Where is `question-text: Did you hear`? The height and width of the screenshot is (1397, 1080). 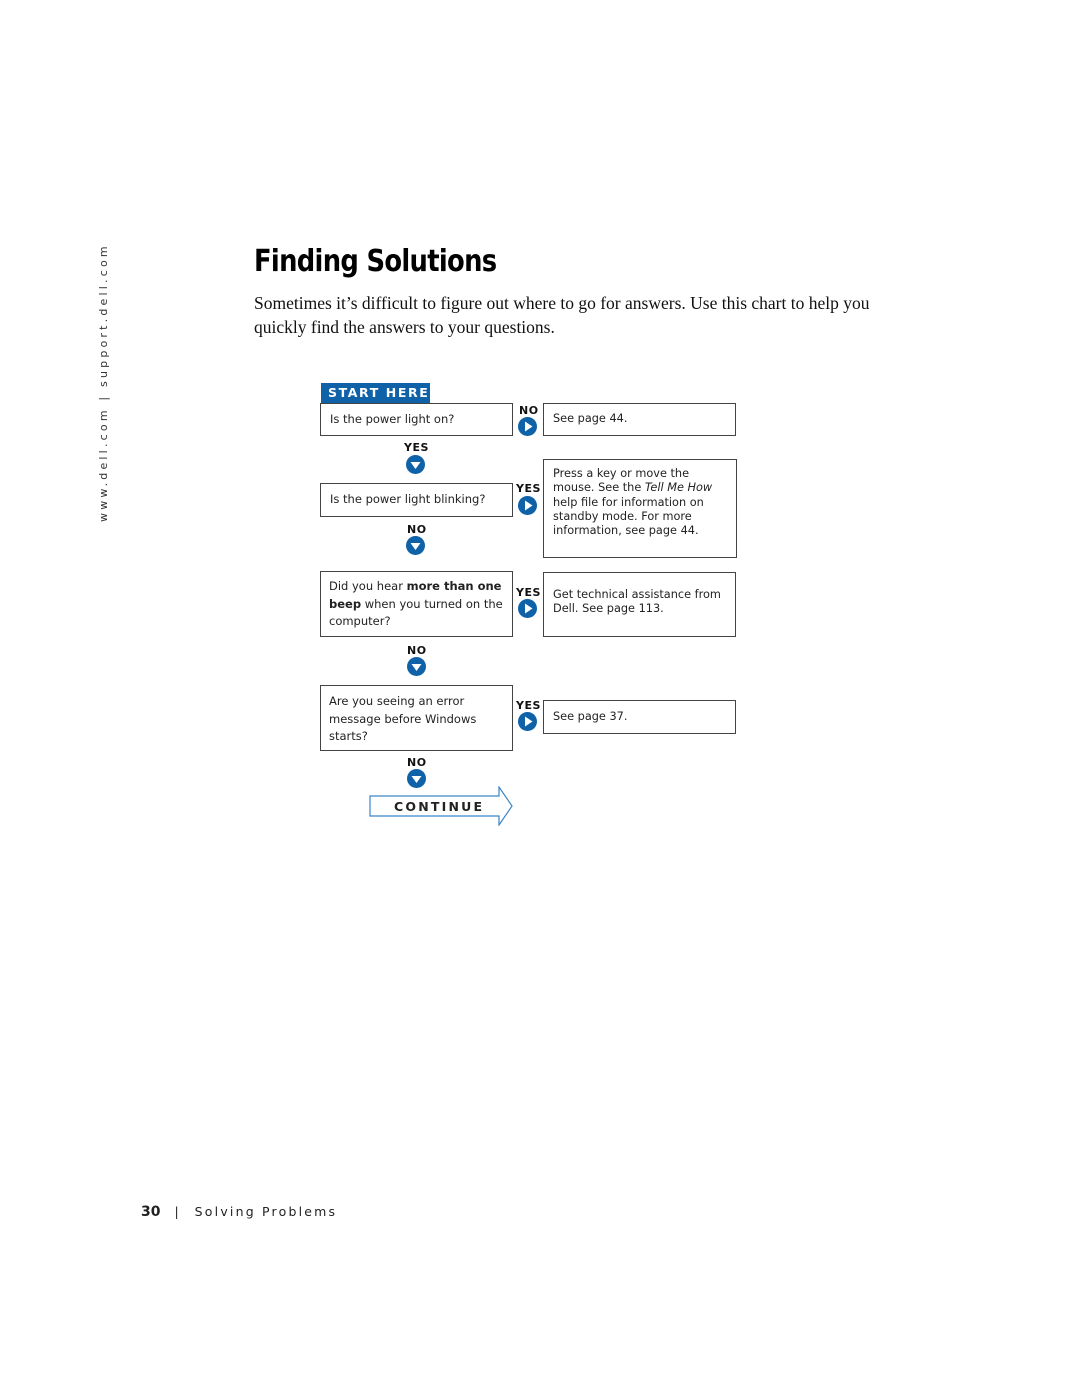 question-text: Did you hear is located at coordinates (368, 586).